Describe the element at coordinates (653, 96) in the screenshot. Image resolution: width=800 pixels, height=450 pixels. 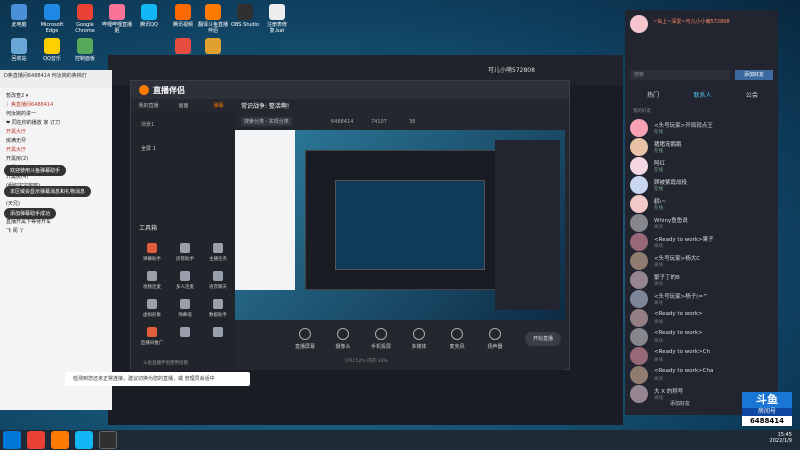
I see `tab-hot: 热门` at that location.